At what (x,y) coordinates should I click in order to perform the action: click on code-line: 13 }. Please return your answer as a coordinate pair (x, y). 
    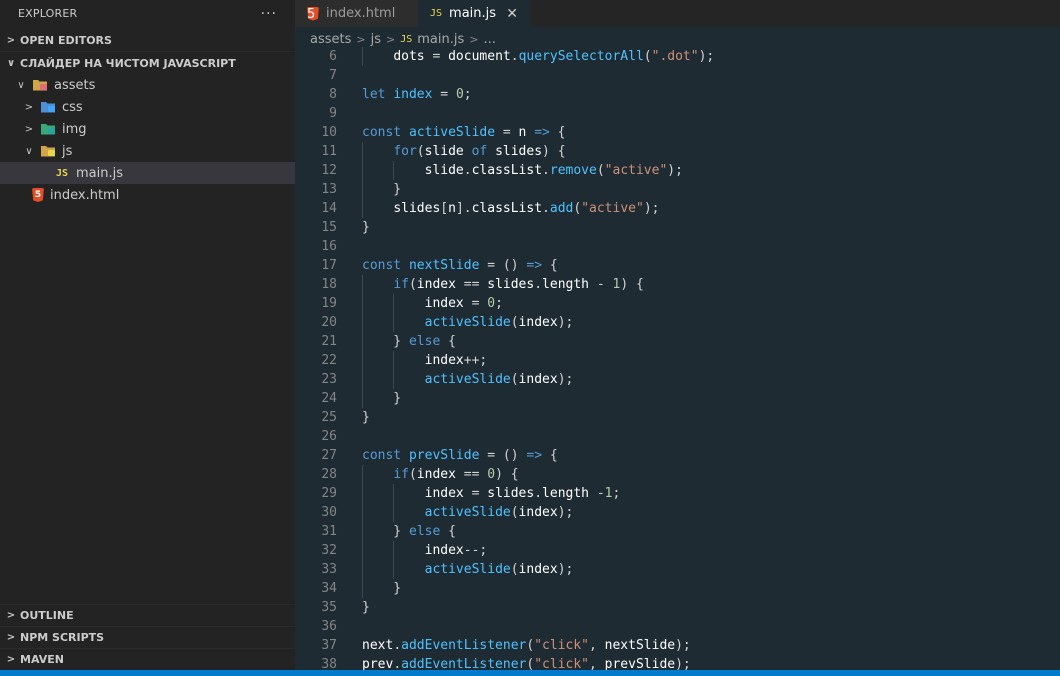
    Looking at the image, I should click on (677, 189).